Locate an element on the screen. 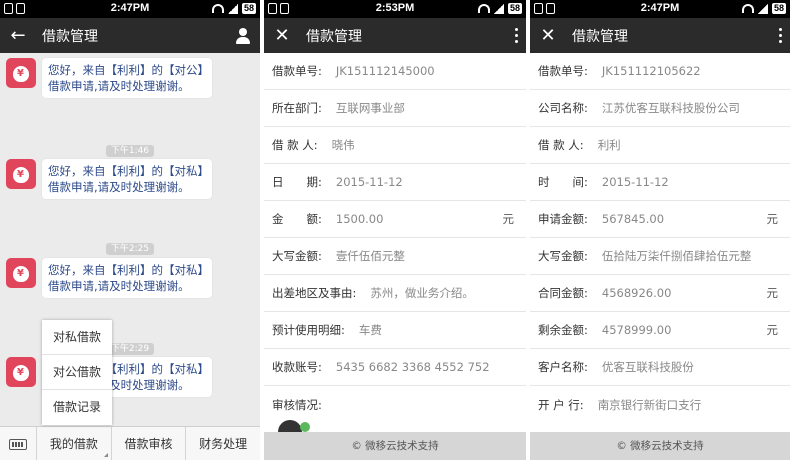  field-loan-number: 借款单号: JK151112105622 is located at coordinates (660, 71).